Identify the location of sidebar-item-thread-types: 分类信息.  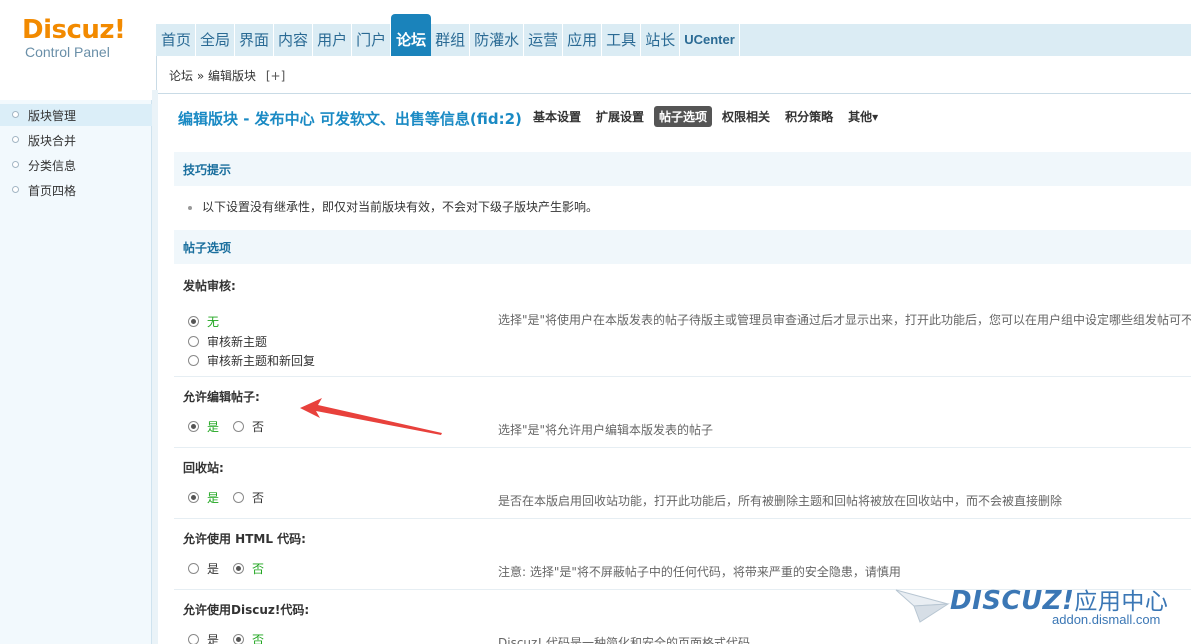
(76, 165).